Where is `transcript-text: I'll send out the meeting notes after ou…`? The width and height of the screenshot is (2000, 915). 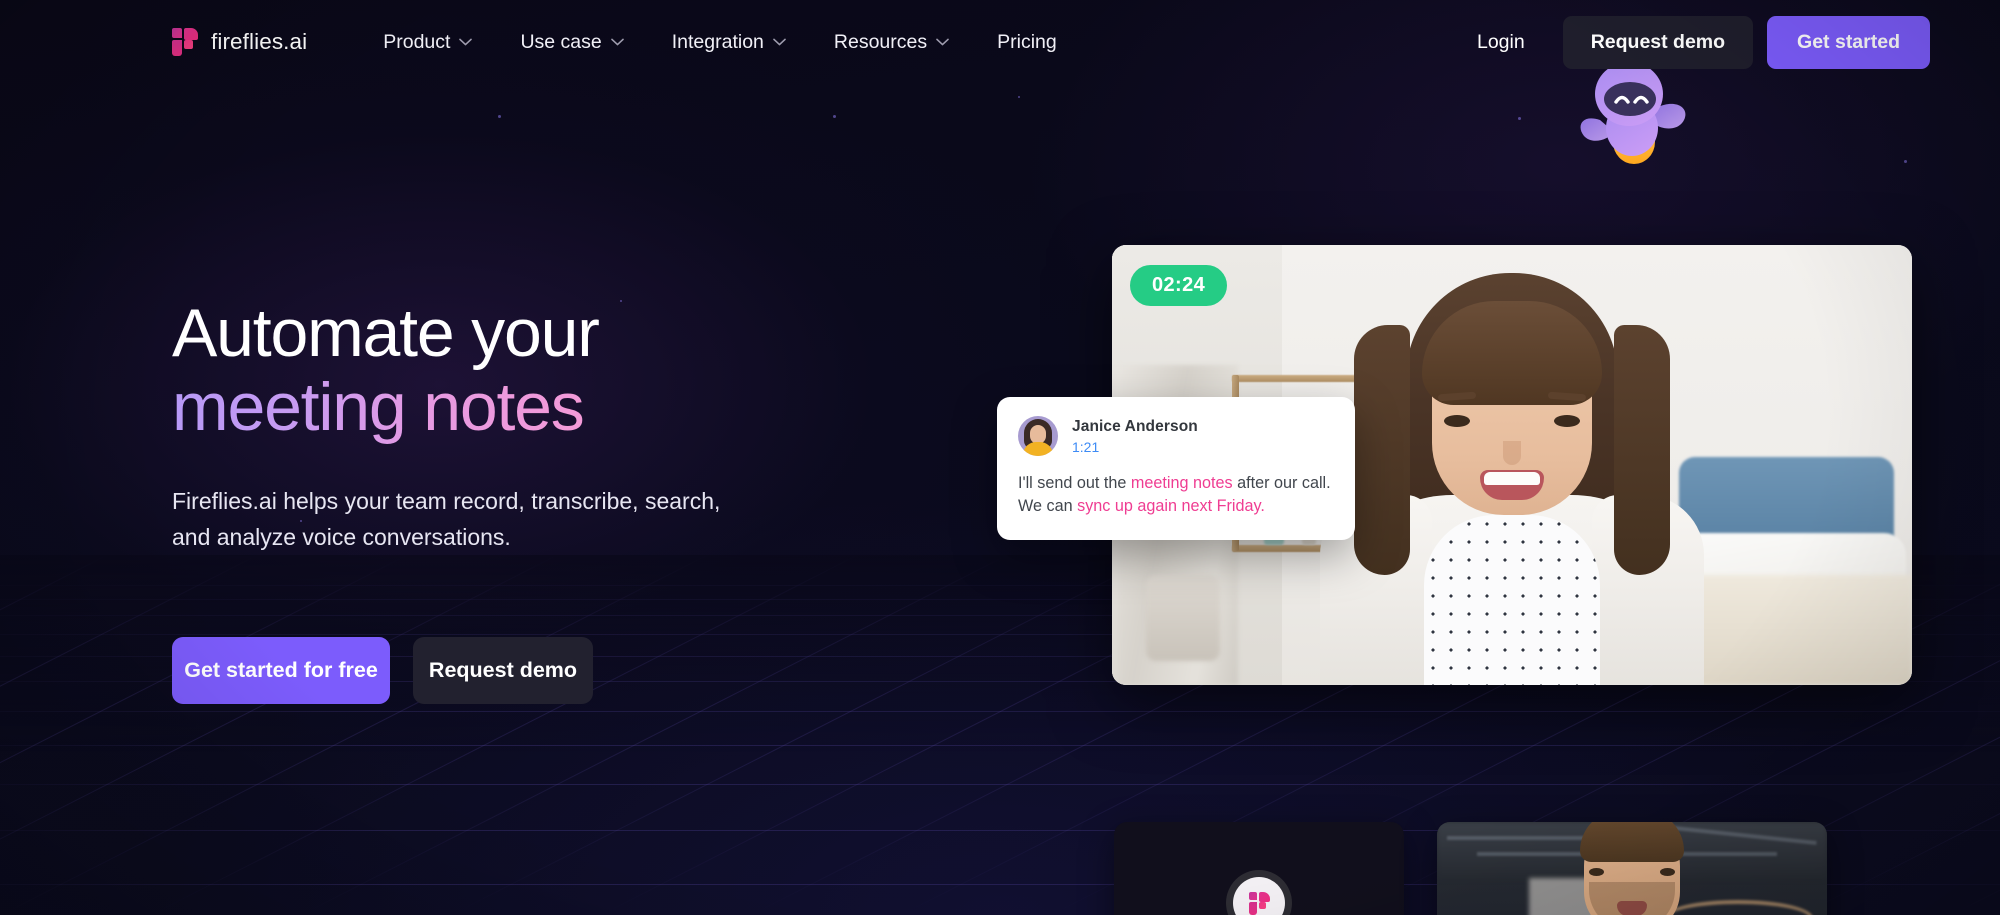
transcript-text: I'll send out the meeting notes after ou… is located at coordinates (1176, 495).